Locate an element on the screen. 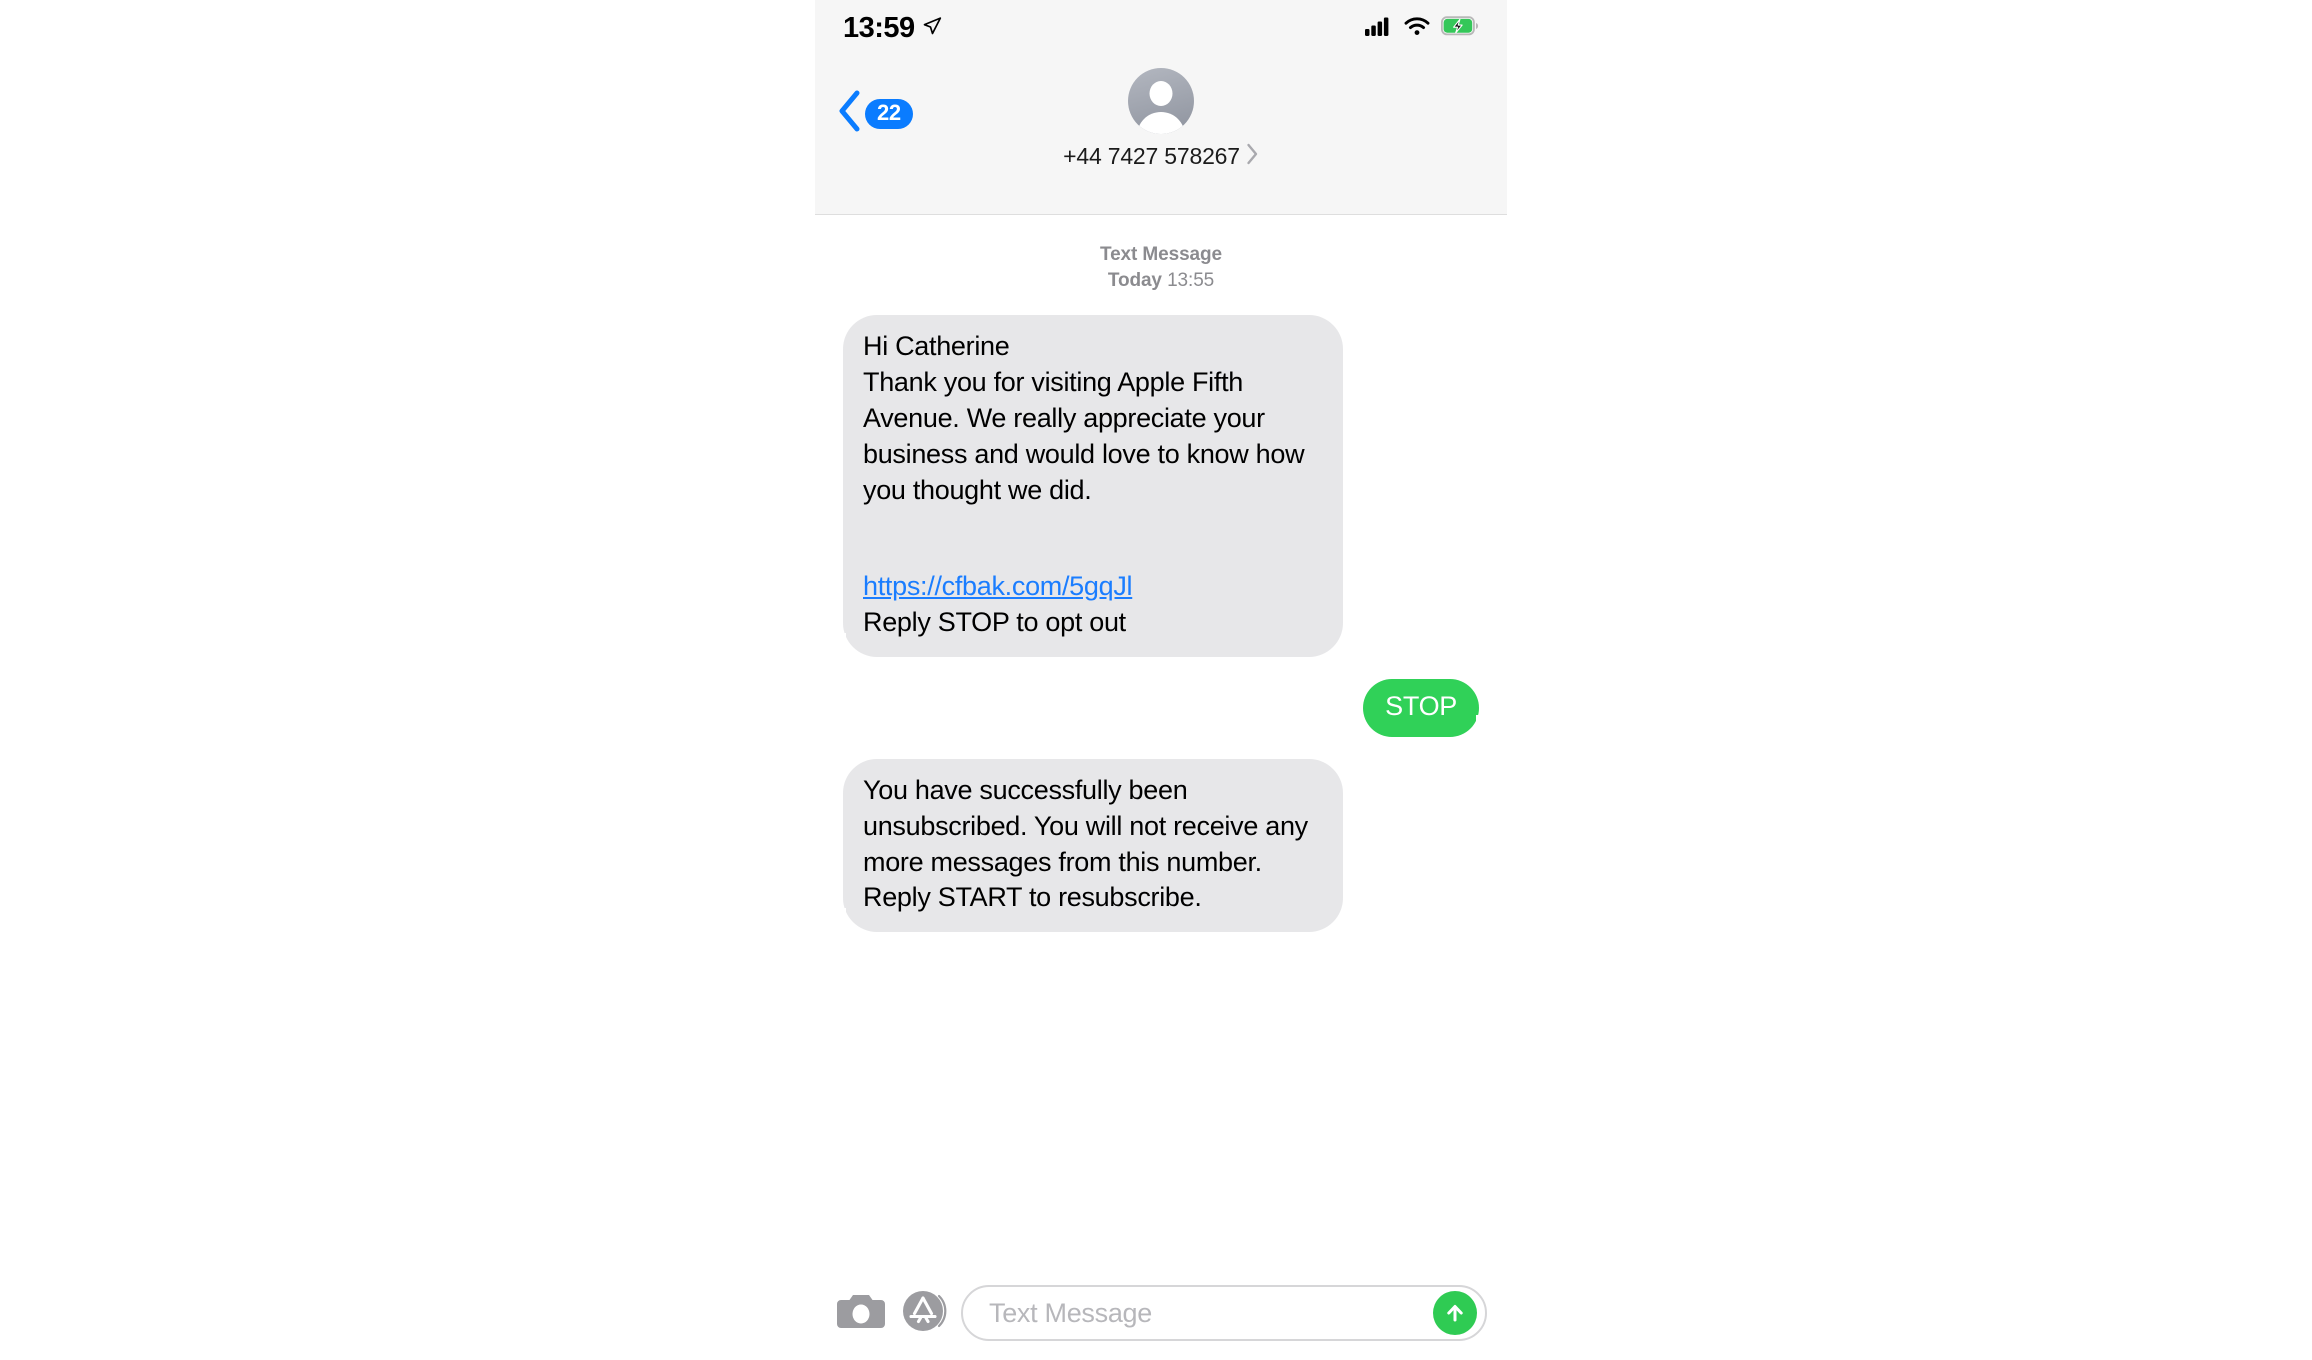 The image size is (2312, 1360). status-bar: 13:59 is located at coordinates (1161, 28).